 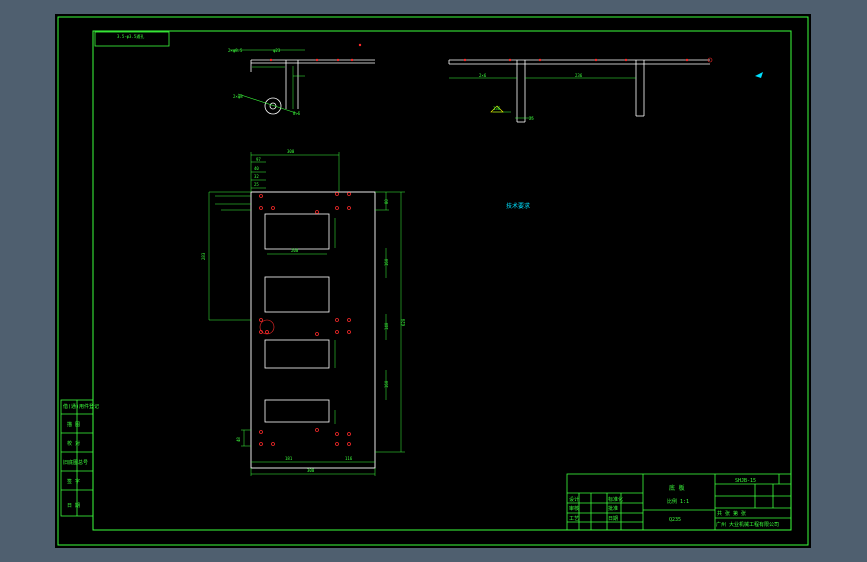 I want to click on dim-right-step-3: 140, so click(x=386, y=326).